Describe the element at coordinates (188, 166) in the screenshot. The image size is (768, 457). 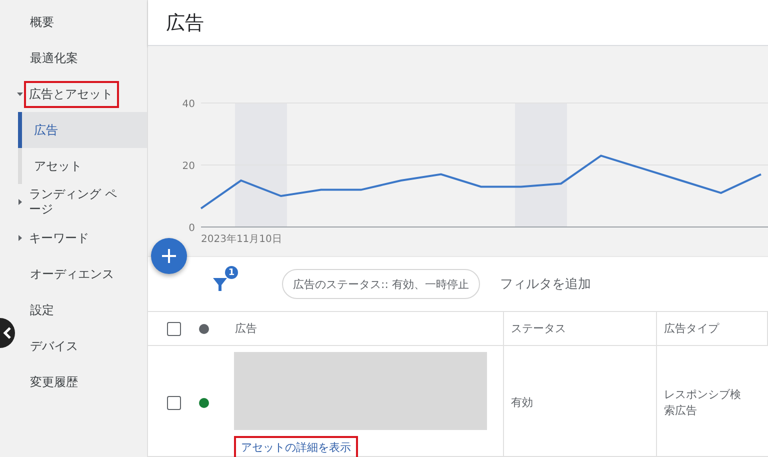
I see `axis-tick-label: 20` at that location.